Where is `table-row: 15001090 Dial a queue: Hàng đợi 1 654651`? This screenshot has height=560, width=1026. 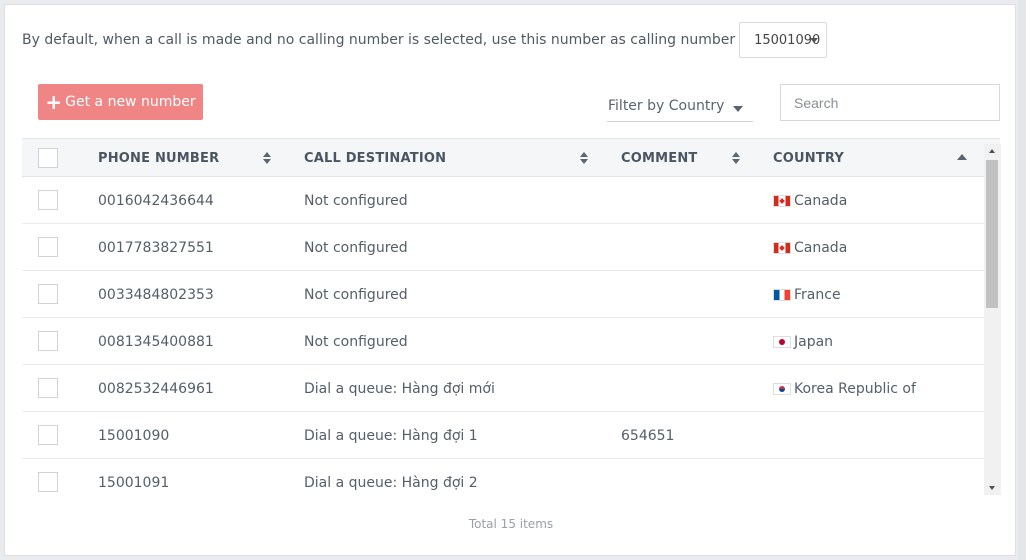 table-row: 15001090 Dial a queue: Hàng đợi 1 654651 is located at coordinates (503, 435).